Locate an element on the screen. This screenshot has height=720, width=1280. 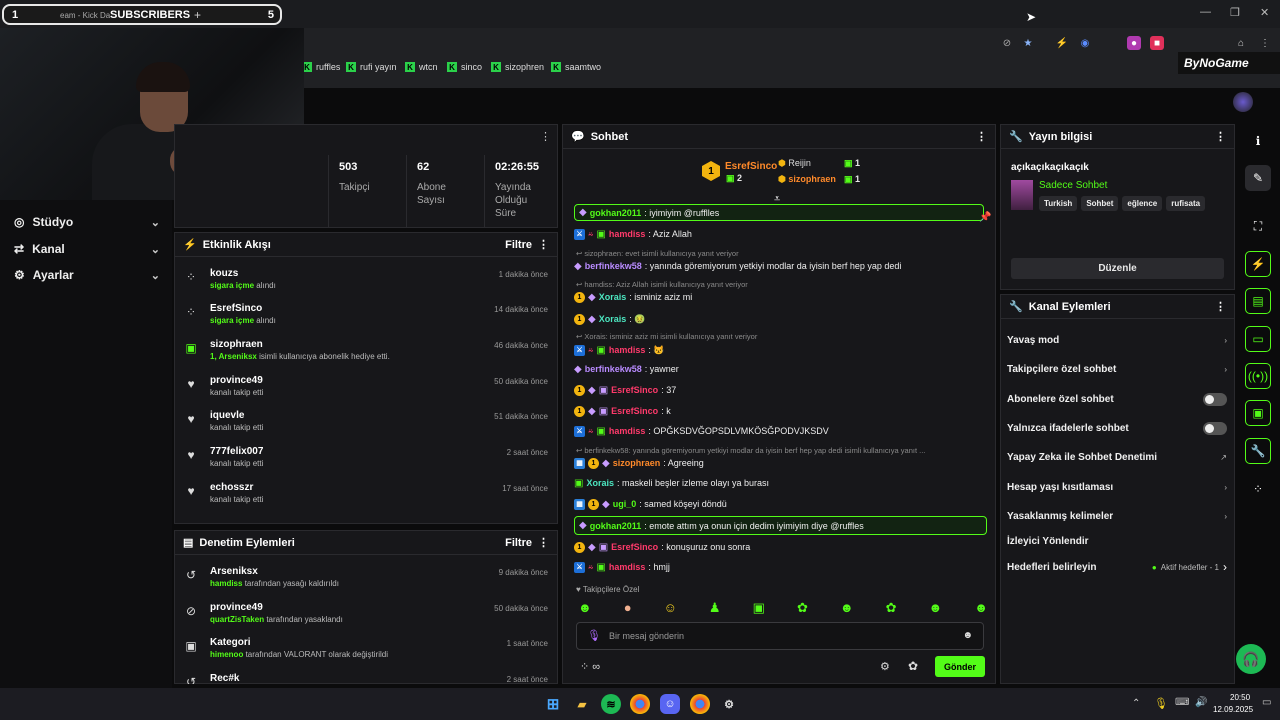
gear-icon: ⚙ is located at coordinates (885, 666).